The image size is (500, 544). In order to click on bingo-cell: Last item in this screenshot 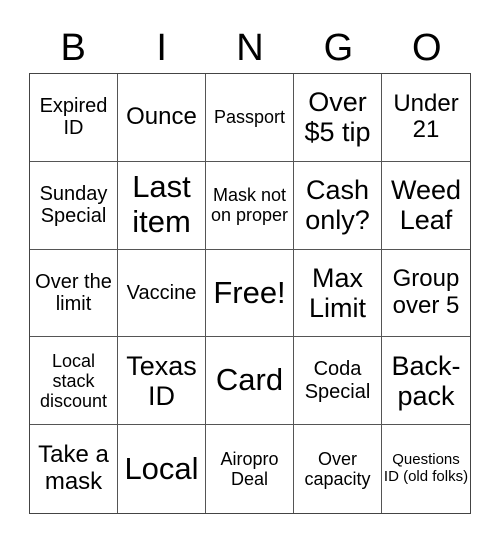, I will do `click(162, 205)`.